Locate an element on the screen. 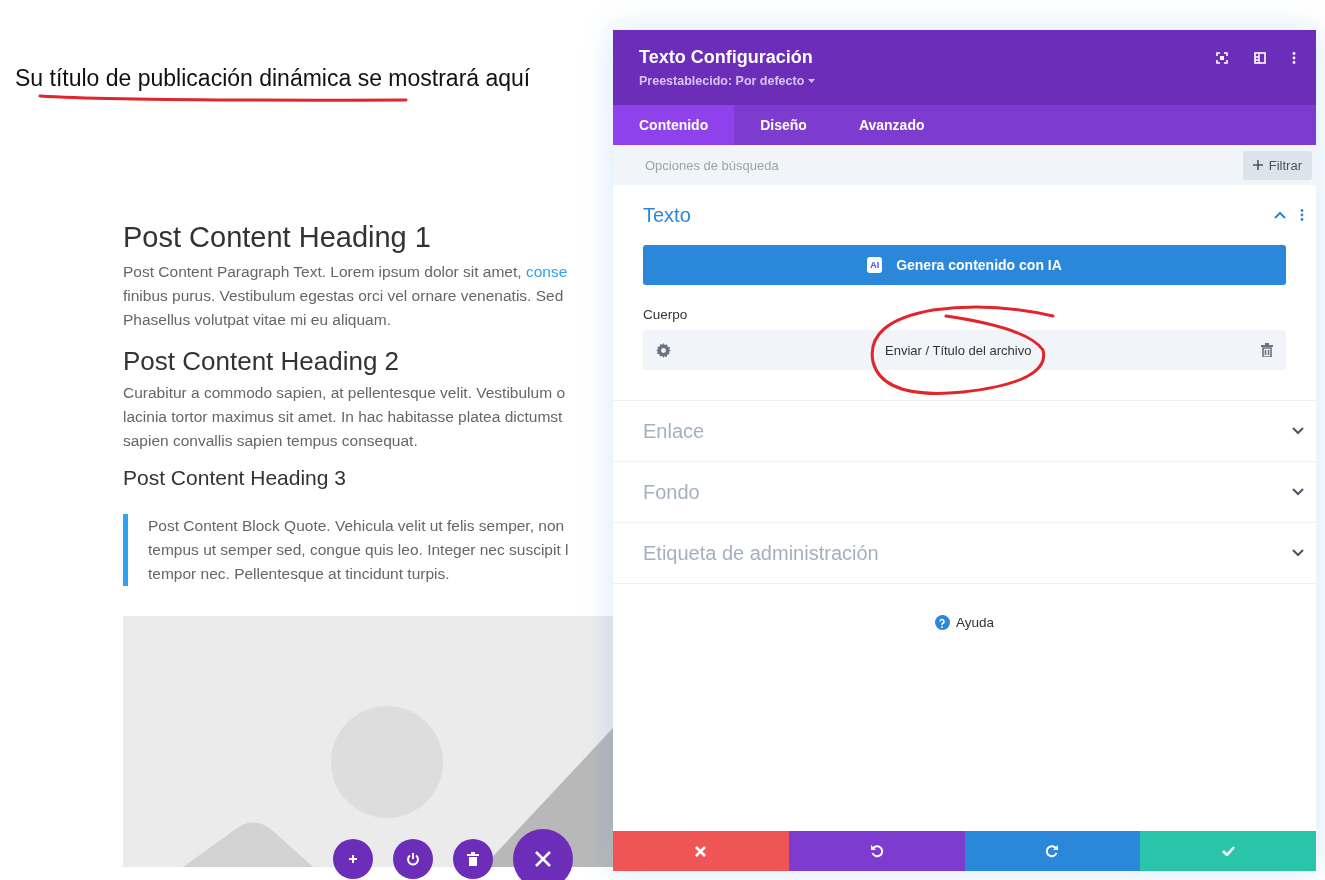 This screenshot has height=880, width=1325. block-quote: Post Content Block Quote. Vehicula velit ut felis semper, non tempus ut semper sed, congue quis leo. Integer nec suscipit l tempor nec. Pellentesque at tincidunt turpis. is located at coordinates (358, 550).